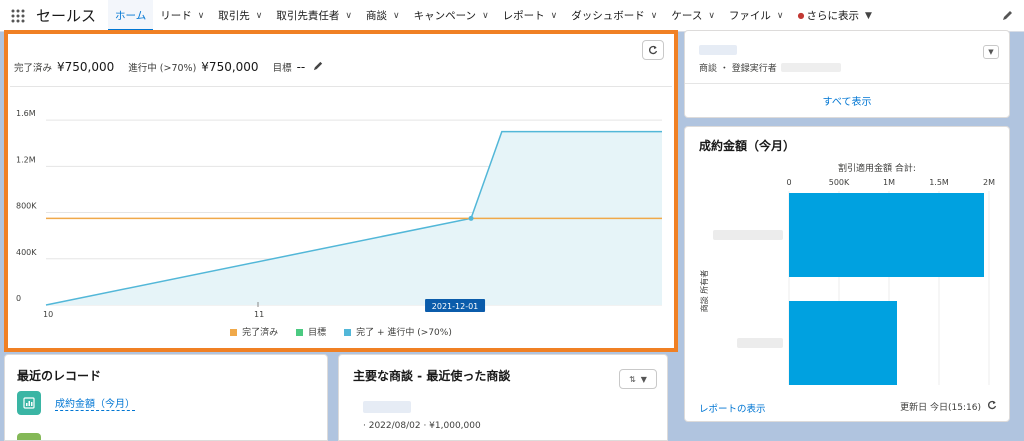  Describe the element at coordinates (59, 376) in the screenshot. I see `recent-records-title: 最近のレコード` at that location.